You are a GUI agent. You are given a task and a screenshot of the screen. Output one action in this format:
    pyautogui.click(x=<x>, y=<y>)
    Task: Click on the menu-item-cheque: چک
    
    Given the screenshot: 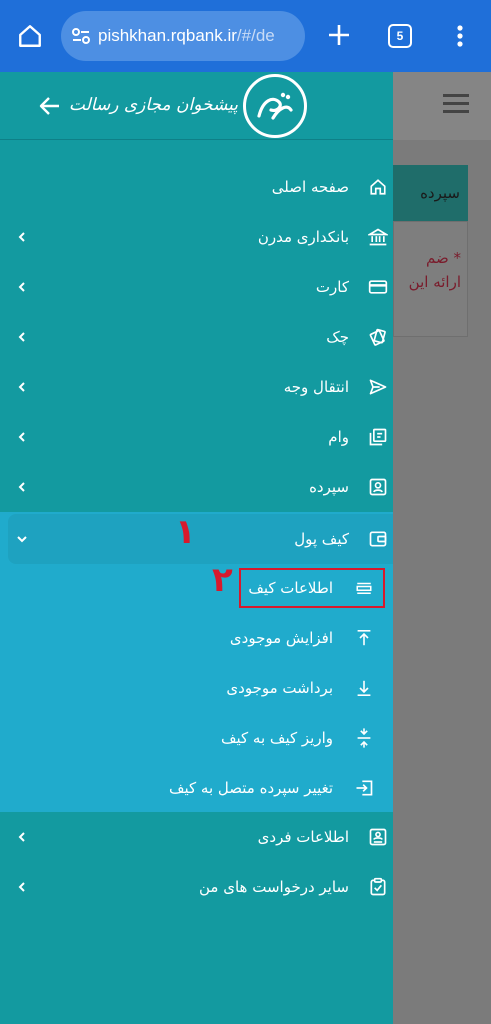 What is the action you would take?
    pyautogui.click(x=196, y=337)
    